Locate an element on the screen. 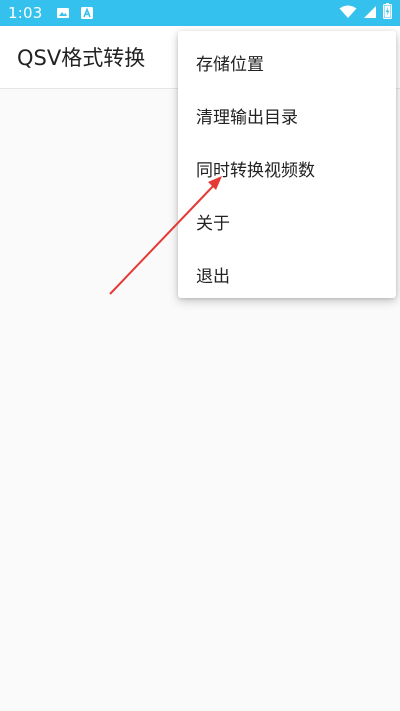 The width and height of the screenshot is (400, 711). status-bar: 1:03 is located at coordinates (200, 13).